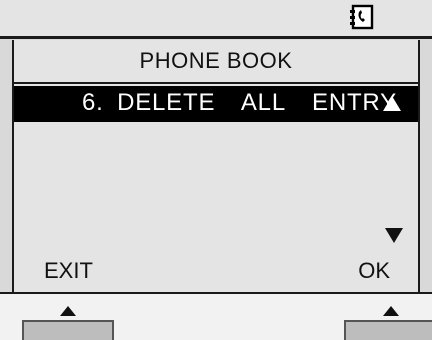 This screenshot has width=432, height=340. Describe the element at coordinates (68, 330) in the screenshot. I see `left-softkey-button` at that location.